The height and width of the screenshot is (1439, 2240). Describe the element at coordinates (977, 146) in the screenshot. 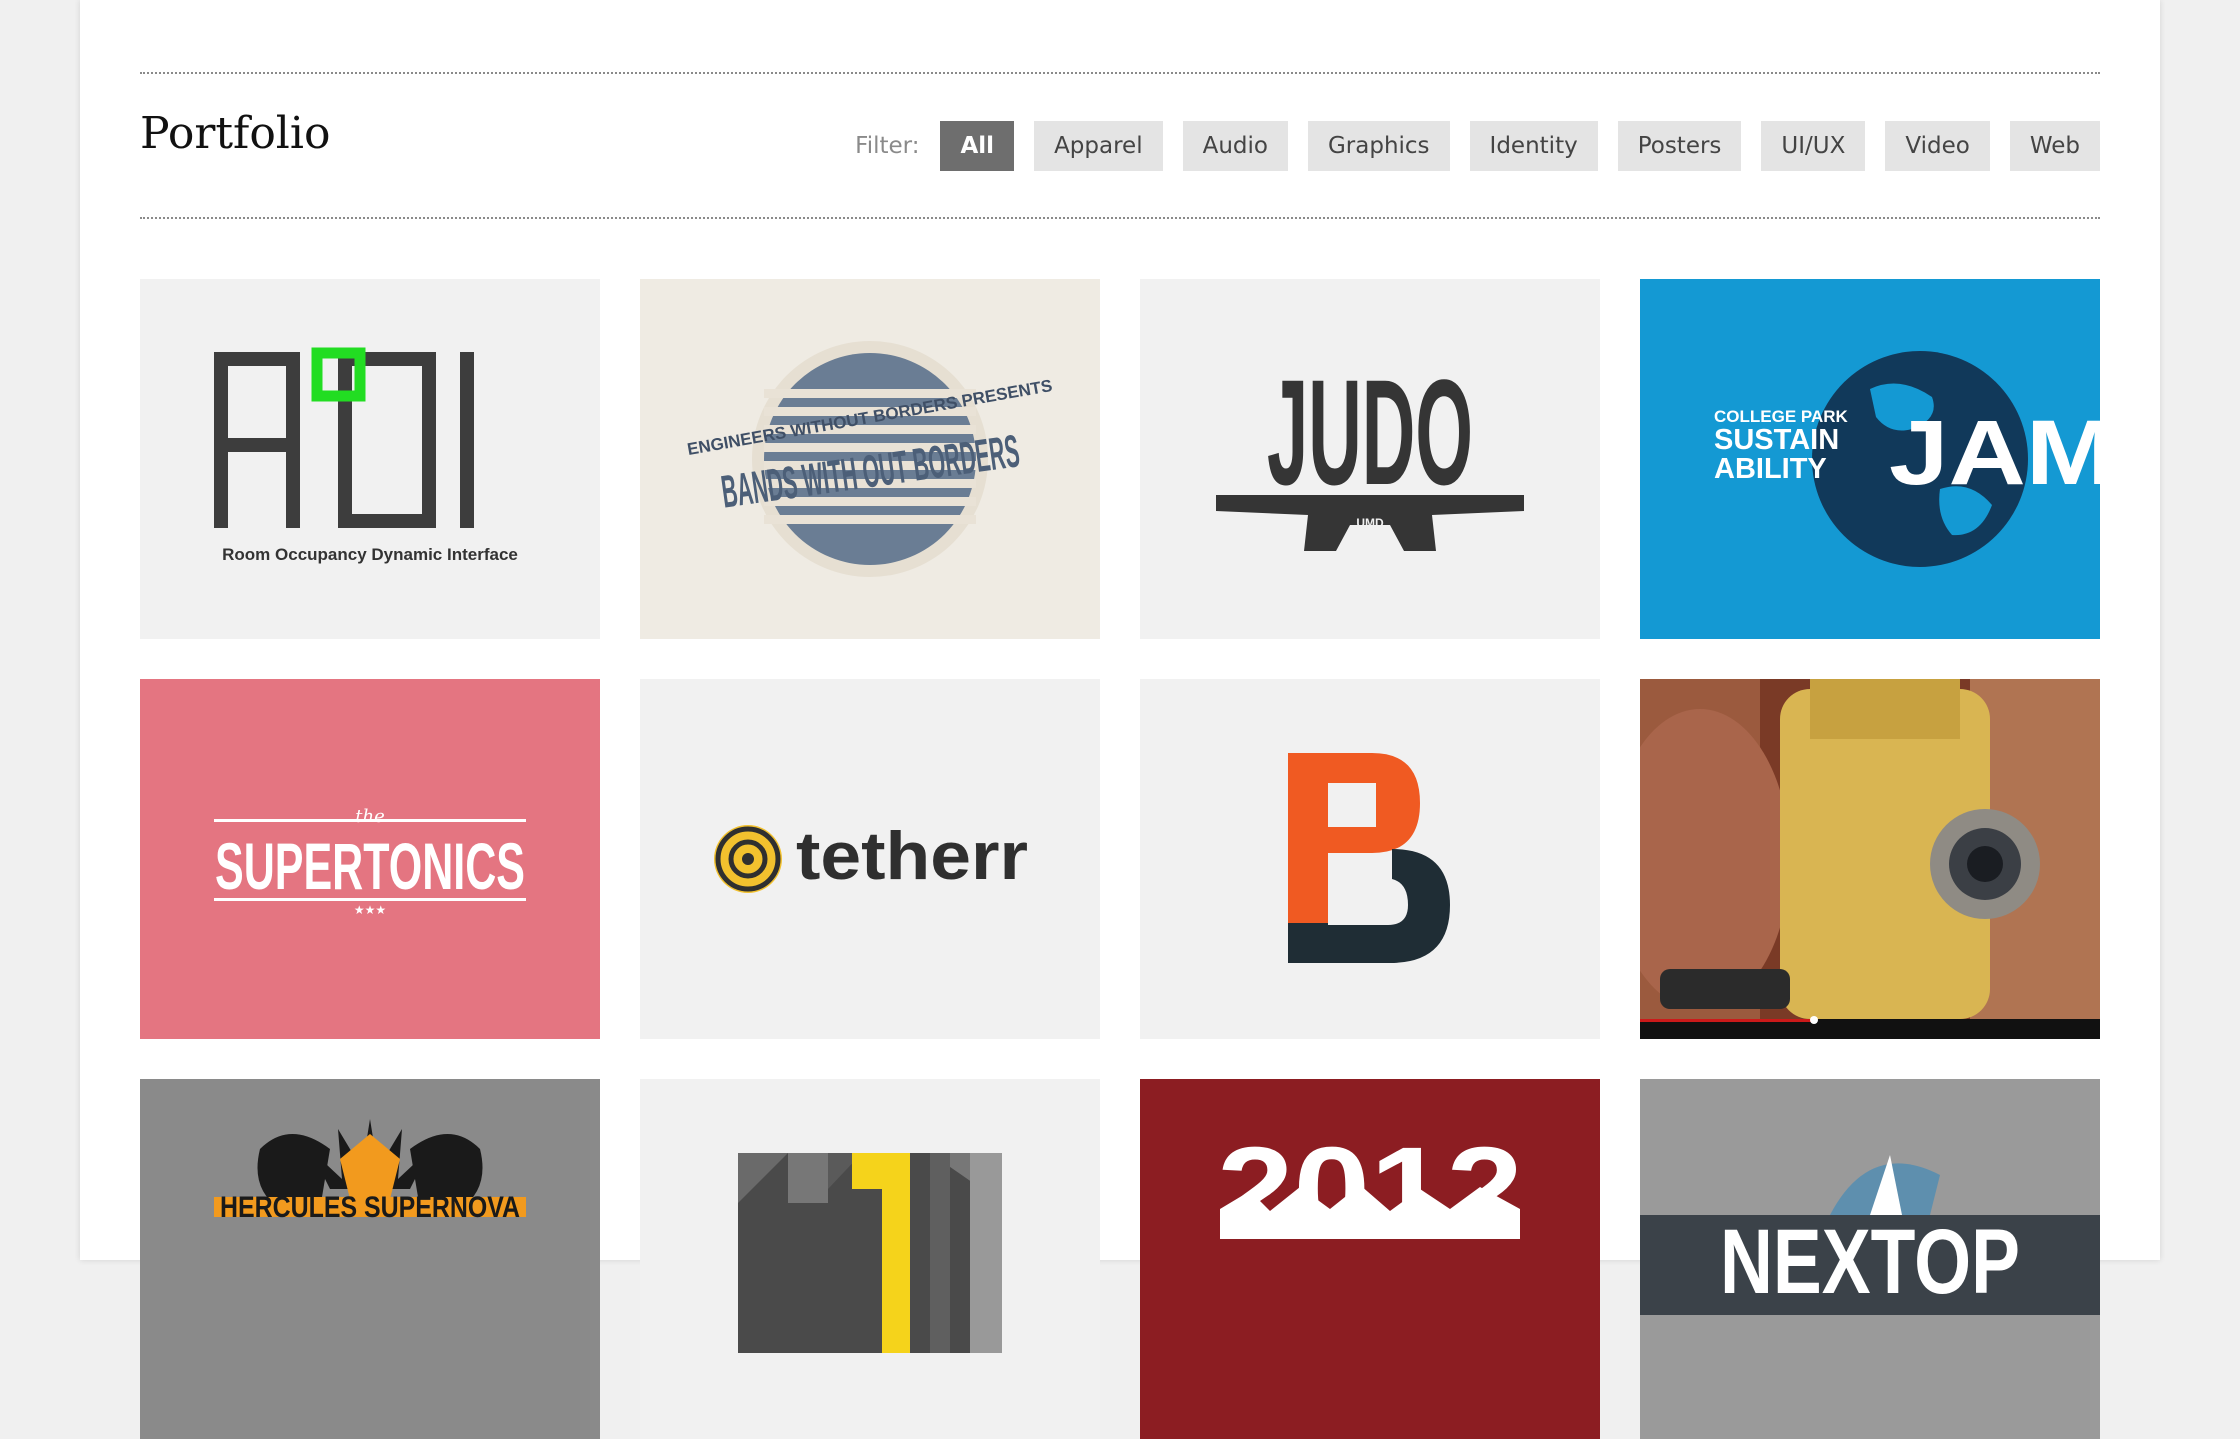

I see `filter-all-button: All` at that location.